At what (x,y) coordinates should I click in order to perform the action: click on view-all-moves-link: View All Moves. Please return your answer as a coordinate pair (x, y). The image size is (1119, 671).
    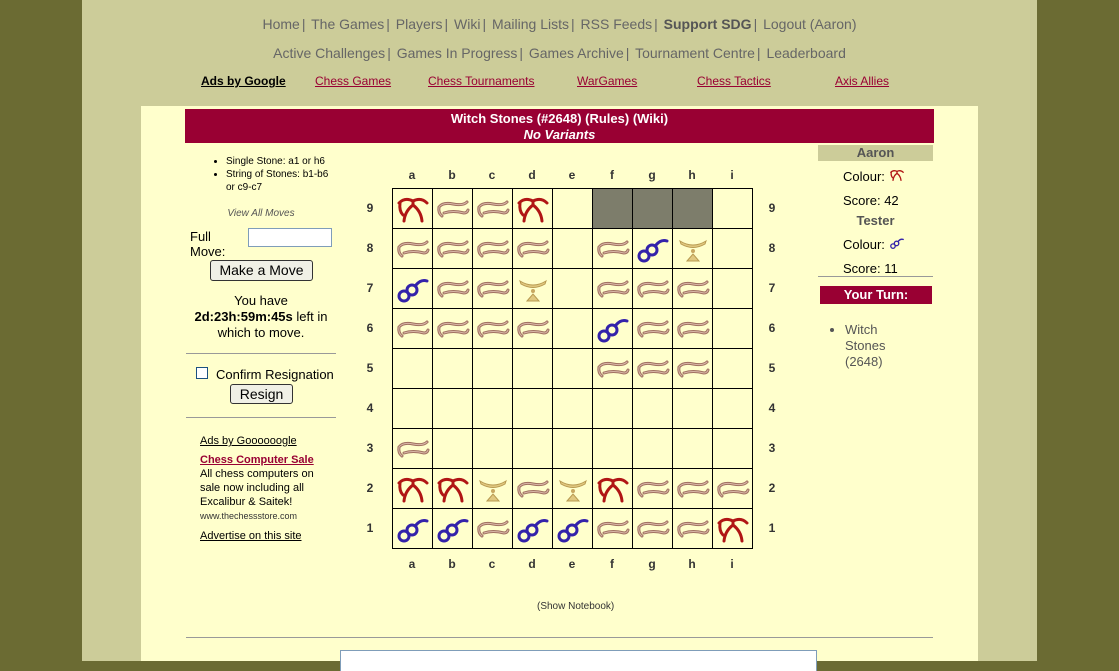
    Looking at the image, I should click on (261, 213).